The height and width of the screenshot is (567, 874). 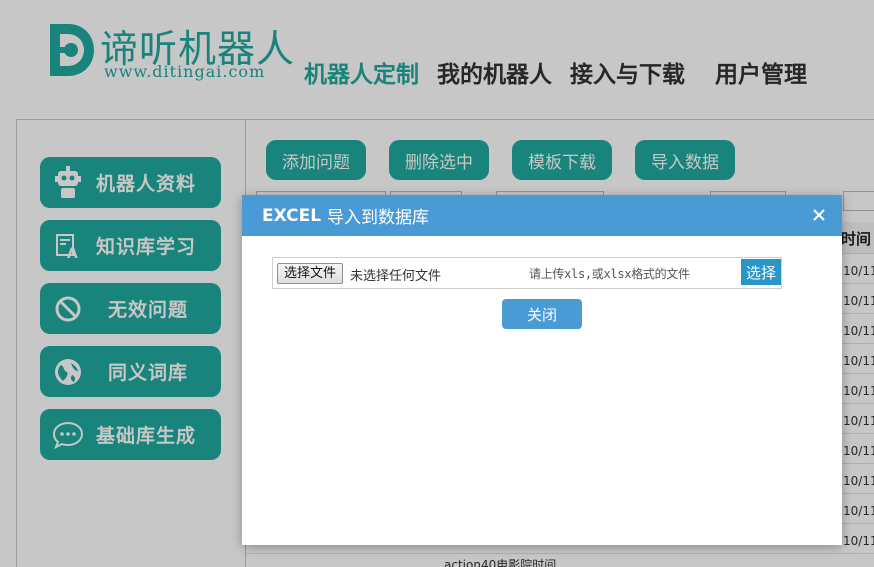 What do you see at coordinates (292, 215) in the screenshot?
I see `dialog-title-prefix: EXCEL` at bounding box center [292, 215].